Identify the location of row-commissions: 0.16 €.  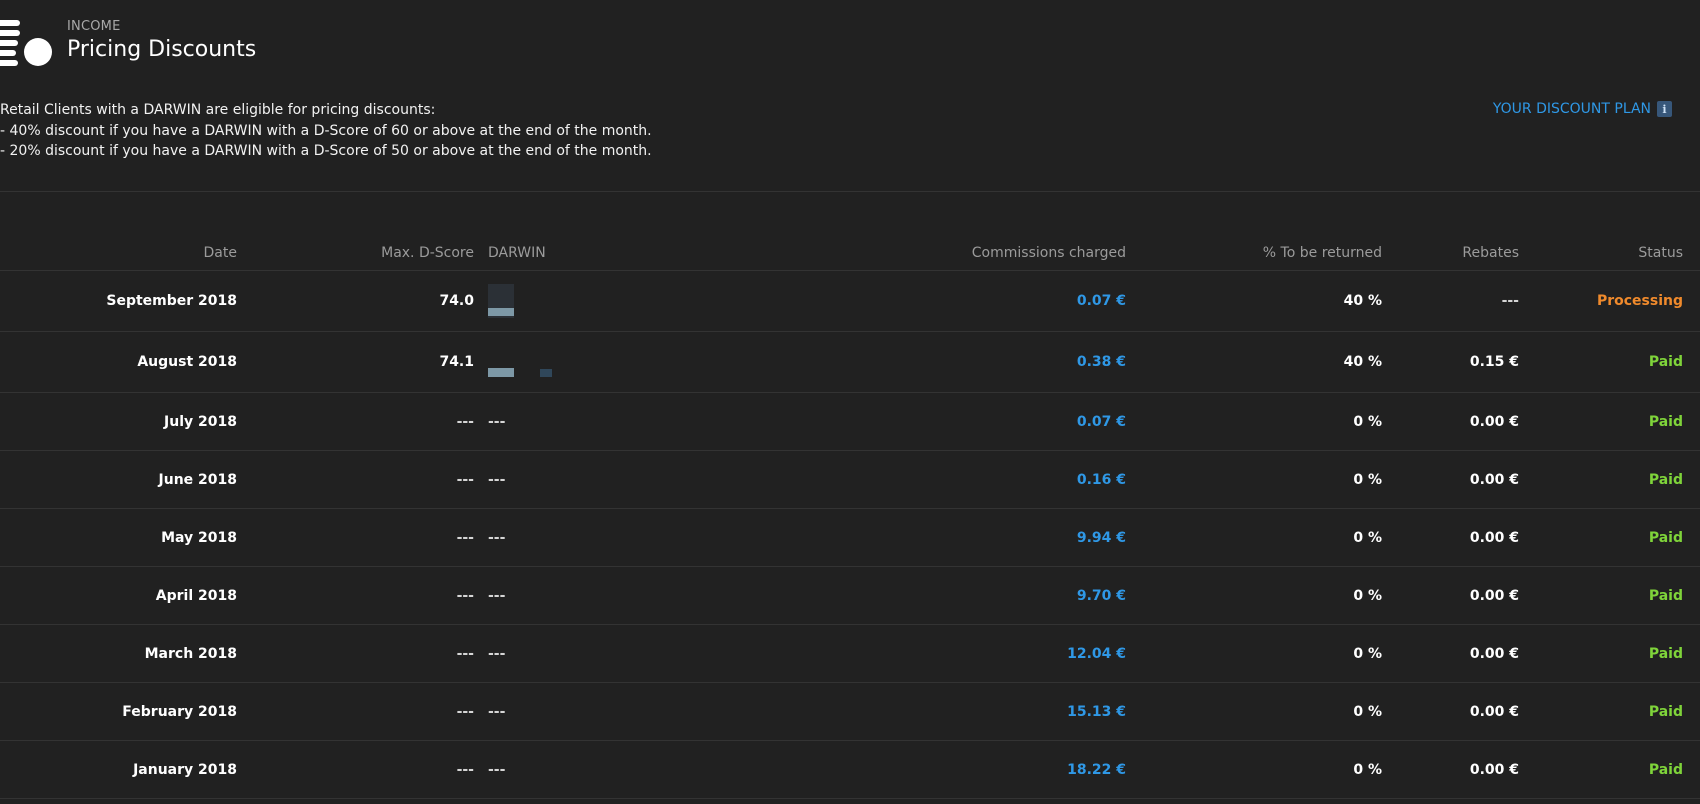
(845, 479).